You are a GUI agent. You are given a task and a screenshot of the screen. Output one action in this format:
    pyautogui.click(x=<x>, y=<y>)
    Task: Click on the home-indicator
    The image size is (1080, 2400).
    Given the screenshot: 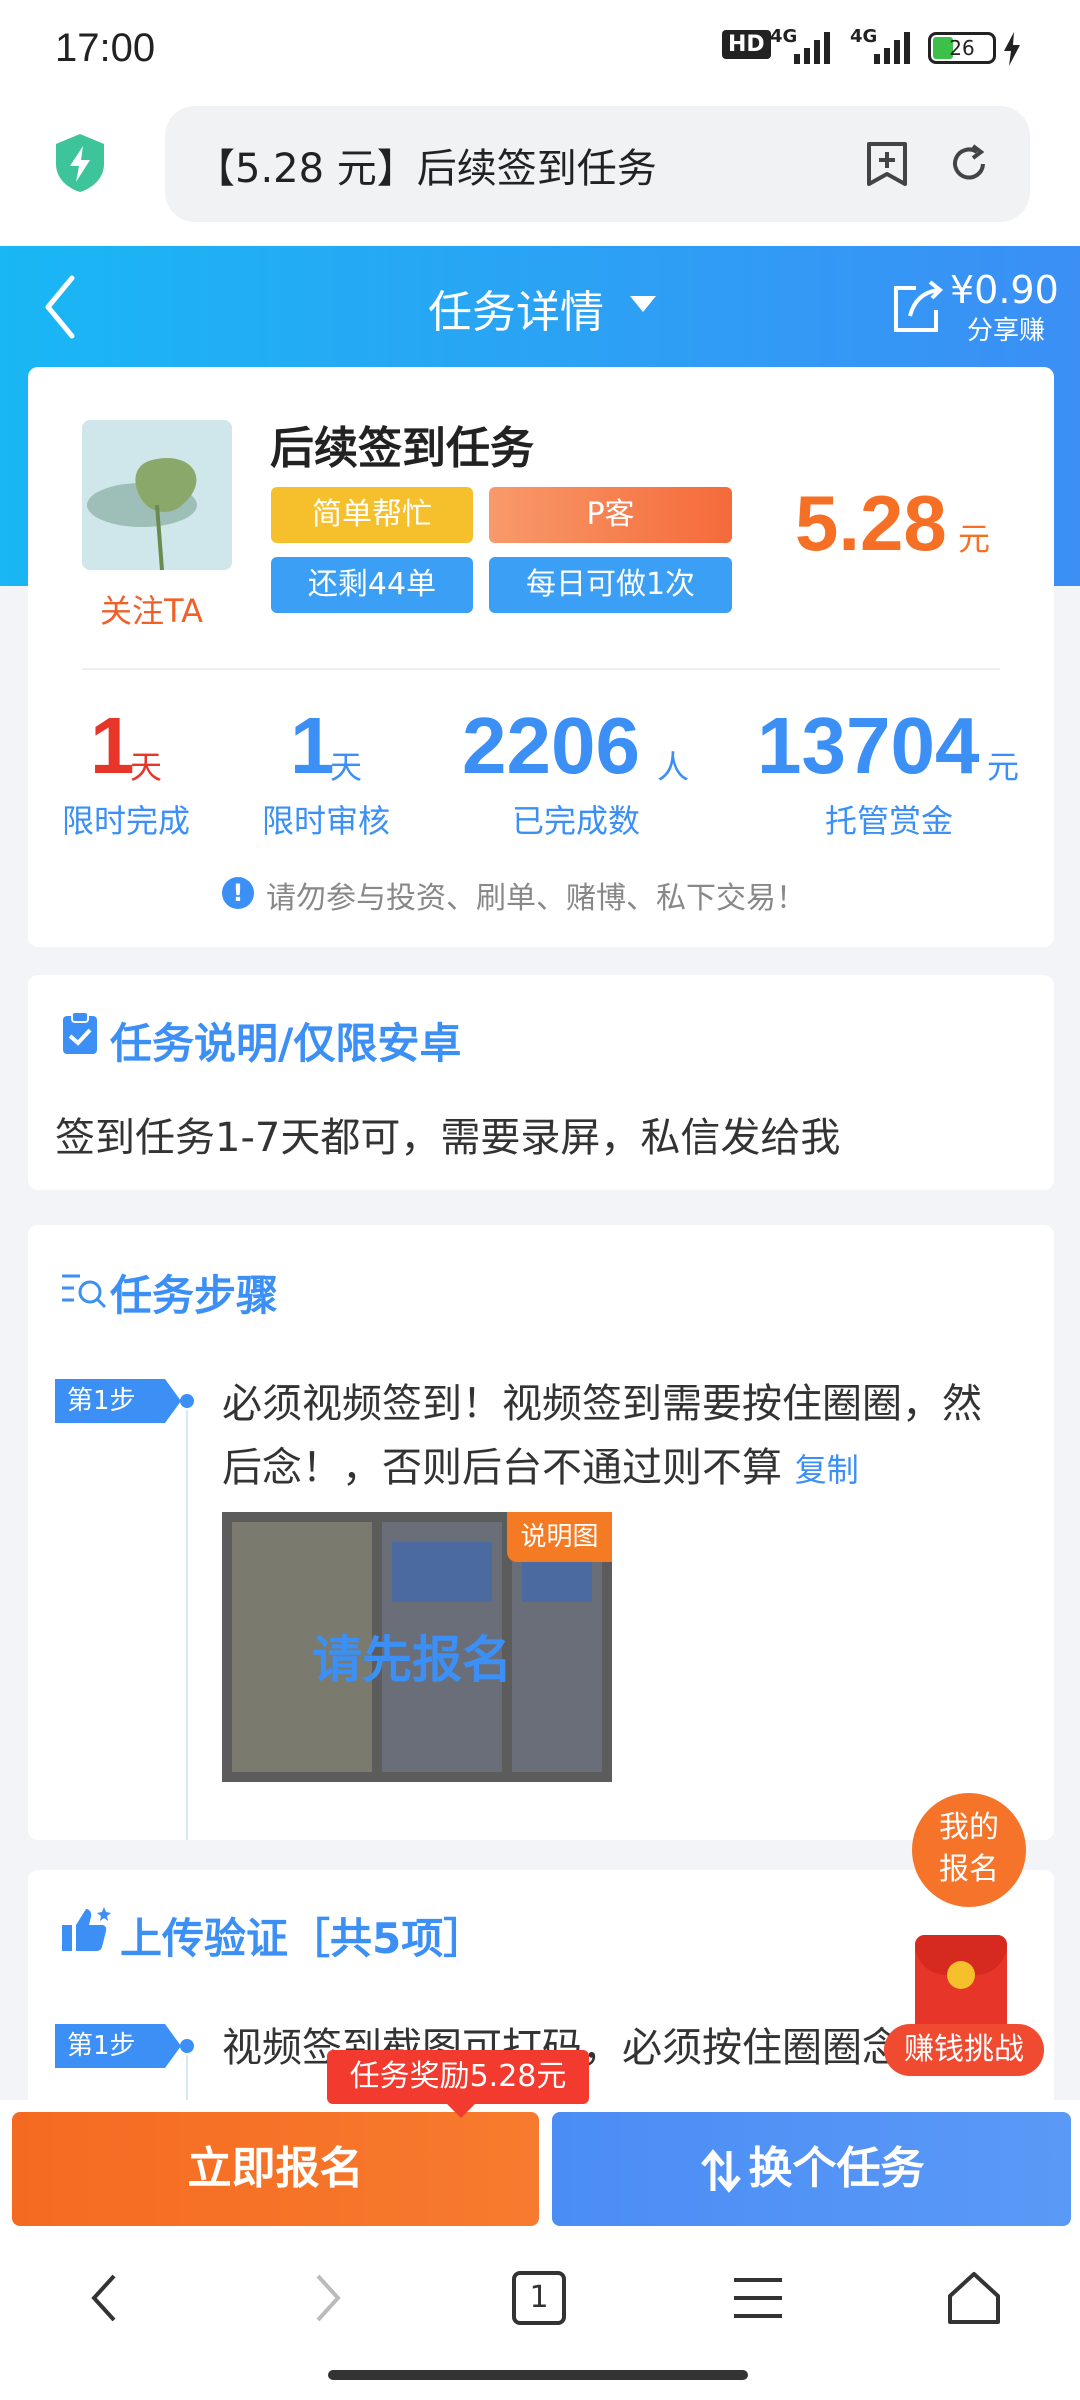 What is the action you would take?
    pyautogui.click(x=538, y=2375)
    